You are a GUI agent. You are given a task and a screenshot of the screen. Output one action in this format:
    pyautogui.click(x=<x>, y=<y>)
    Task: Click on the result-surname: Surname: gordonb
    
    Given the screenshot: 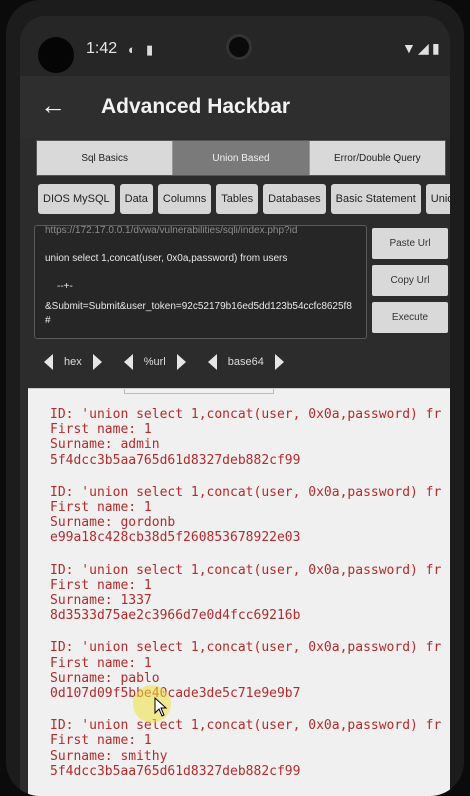 What is the action you would take?
    pyautogui.click(x=113, y=523)
    